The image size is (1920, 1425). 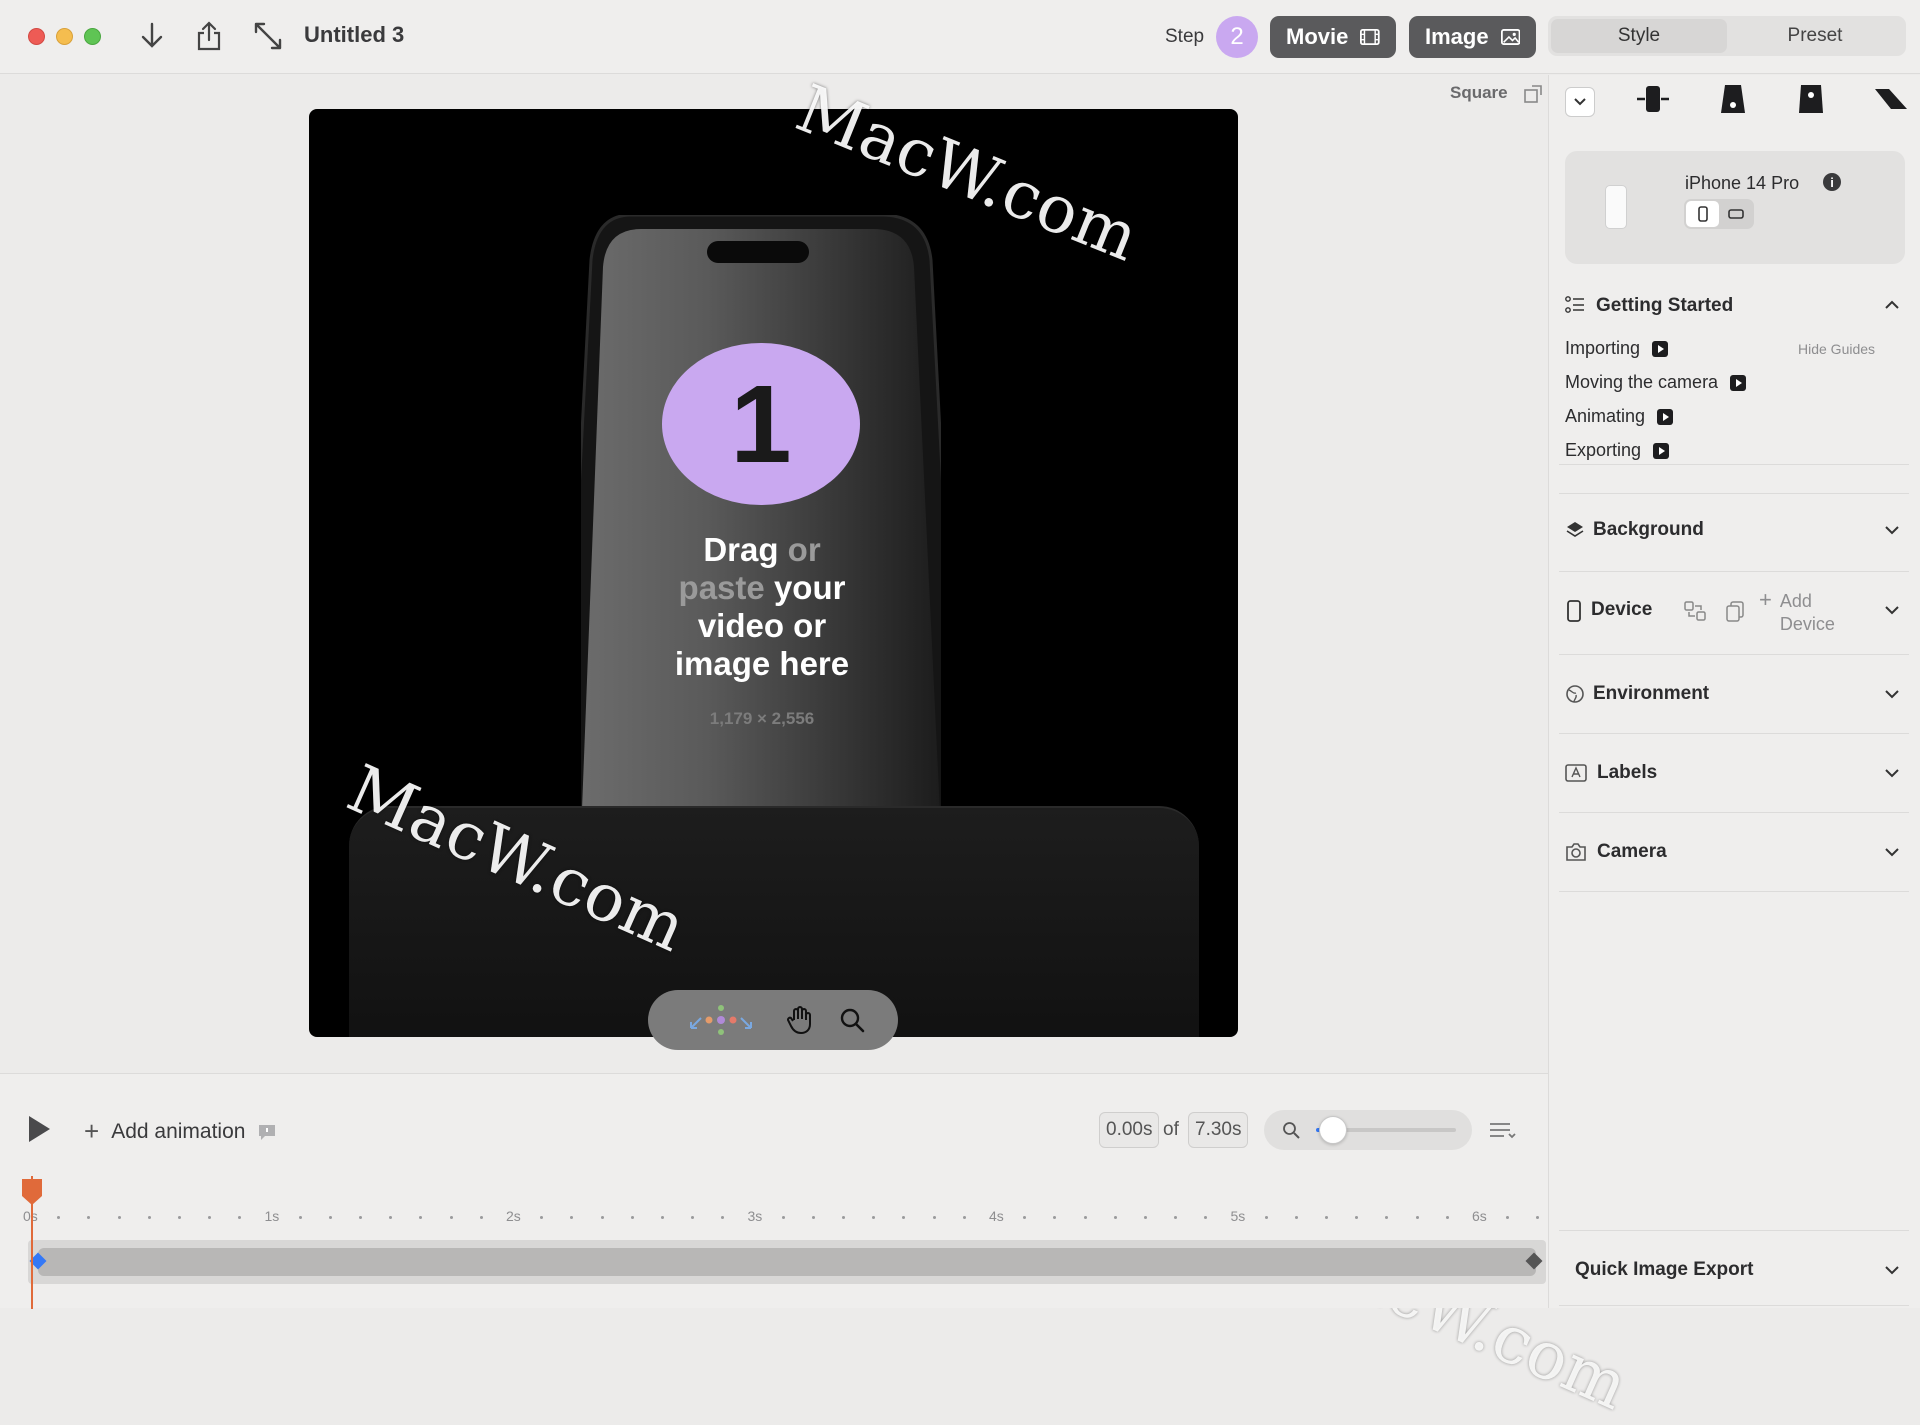 What do you see at coordinates (1510, 37) in the screenshot?
I see `photo-icon` at bounding box center [1510, 37].